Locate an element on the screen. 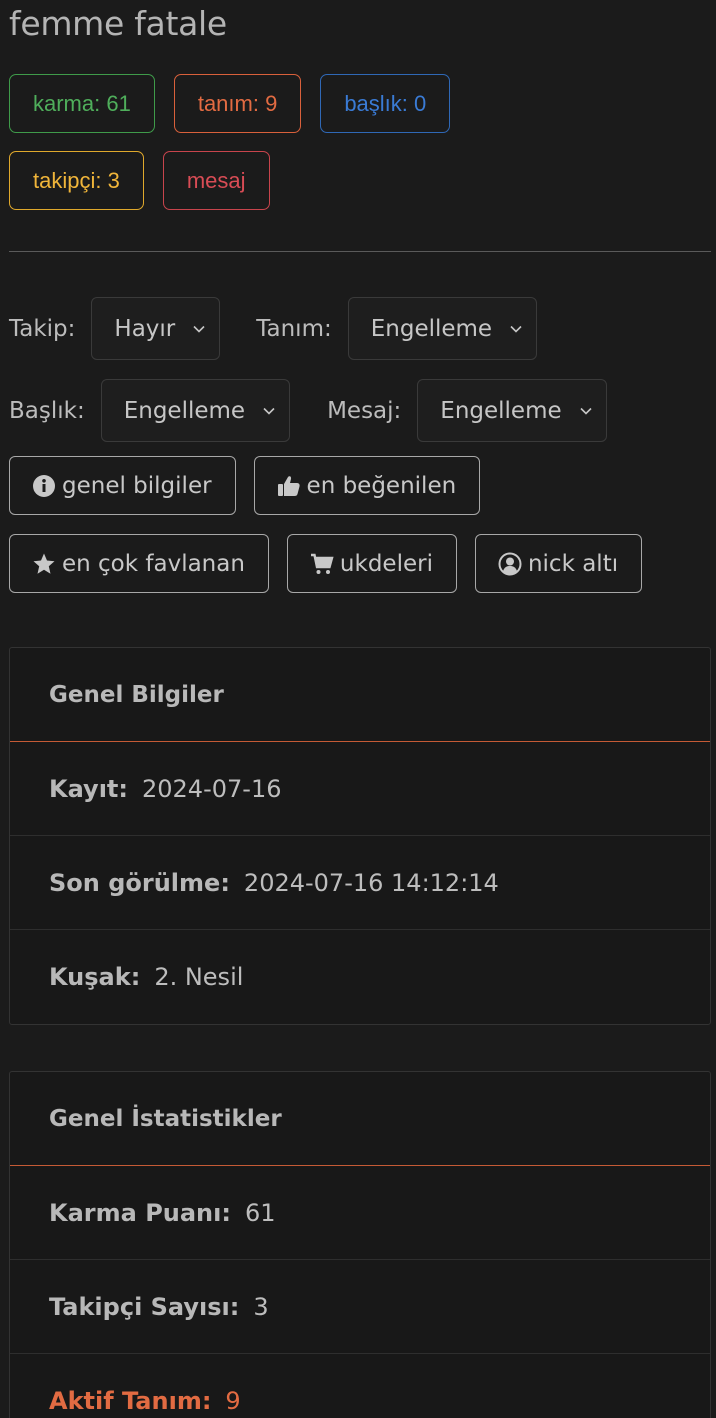 The image size is (716, 1418). tanim-label: Tanım: is located at coordinates (294, 328).